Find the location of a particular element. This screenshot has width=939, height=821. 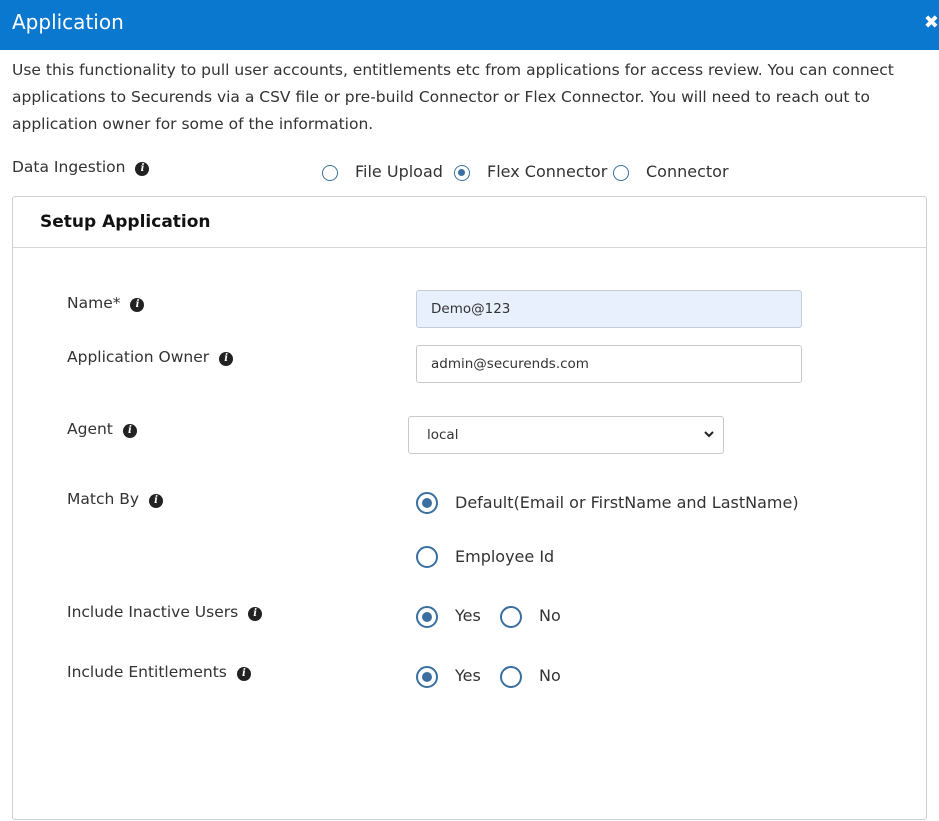

radio-file-upload is located at coordinates (330, 173).